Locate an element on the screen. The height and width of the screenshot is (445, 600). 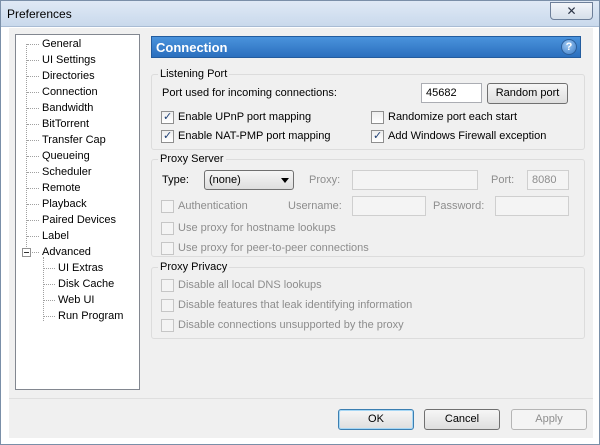
collapse-icon is located at coordinates (26, 252).